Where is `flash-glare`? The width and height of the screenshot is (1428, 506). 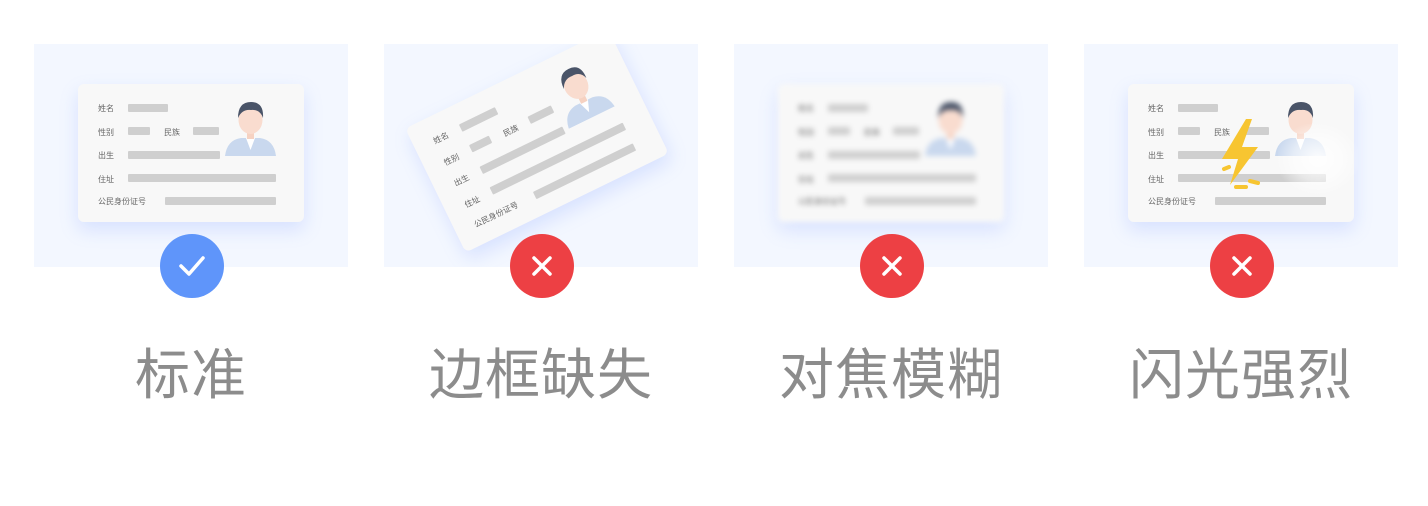 flash-glare is located at coordinates (1318, 159).